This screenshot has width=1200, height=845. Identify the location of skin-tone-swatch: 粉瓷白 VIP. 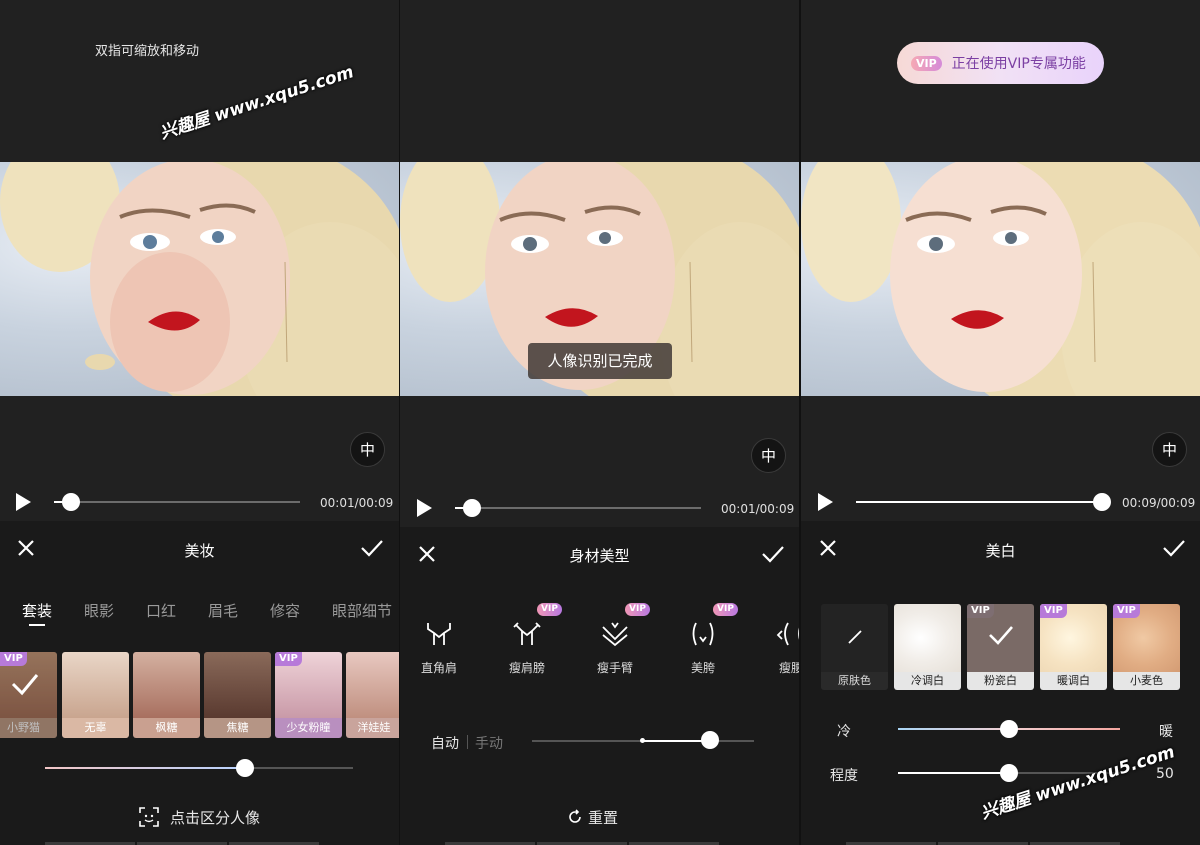
(1000, 647).